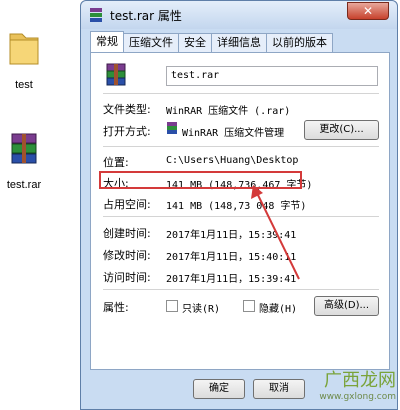 Image resolution: width=400 pixels, height=410 pixels. What do you see at coordinates (249, 306) in the screenshot?
I see `hidden-checkbox` at bounding box center [249, 306].